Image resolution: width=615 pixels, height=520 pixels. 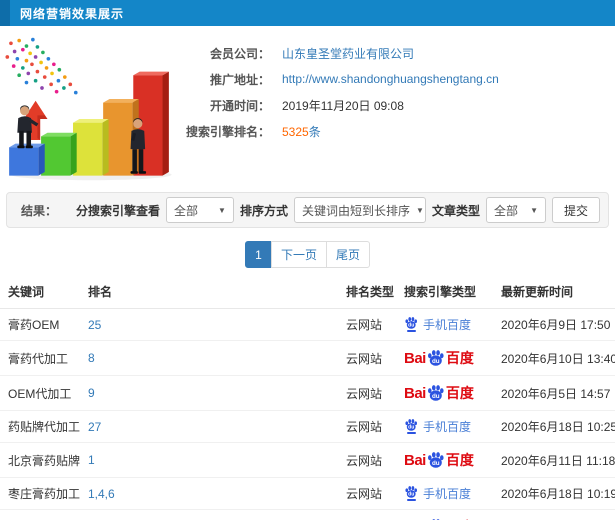 I want to click on header-keyword: 关键词, so click(x=40, y=291).